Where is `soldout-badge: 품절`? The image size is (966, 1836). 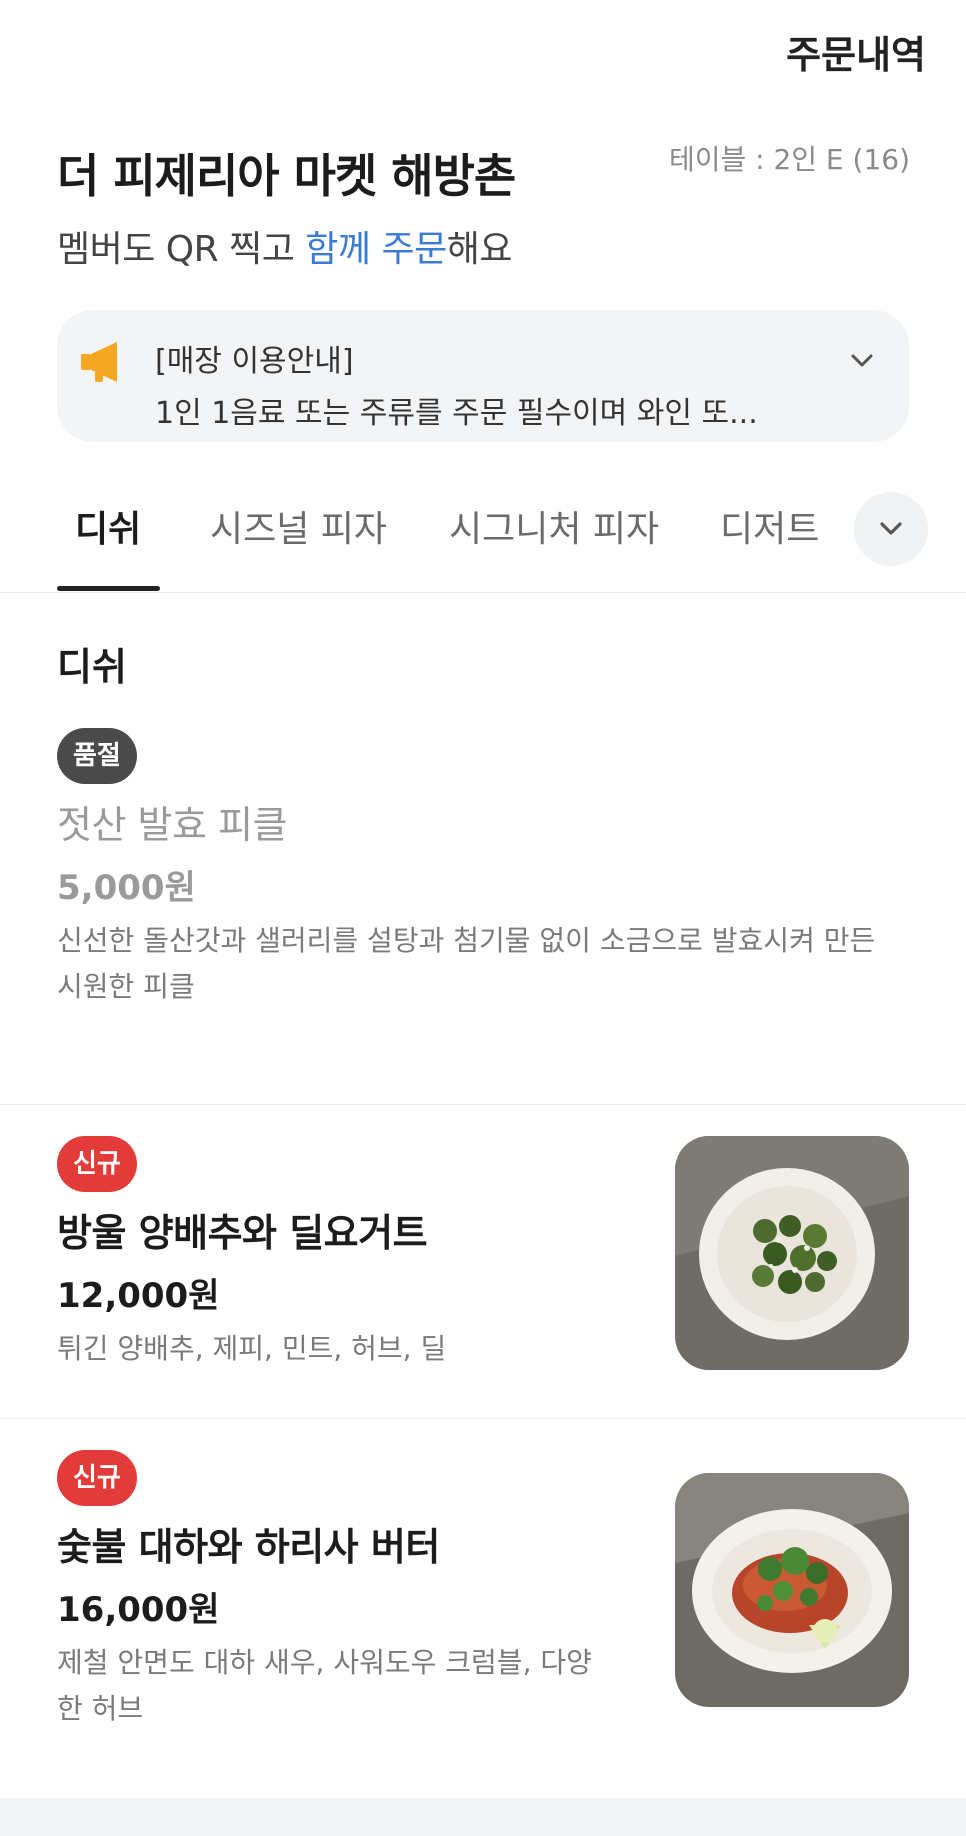
soldout-badge: 품절 is located at coordinates (97, 756).